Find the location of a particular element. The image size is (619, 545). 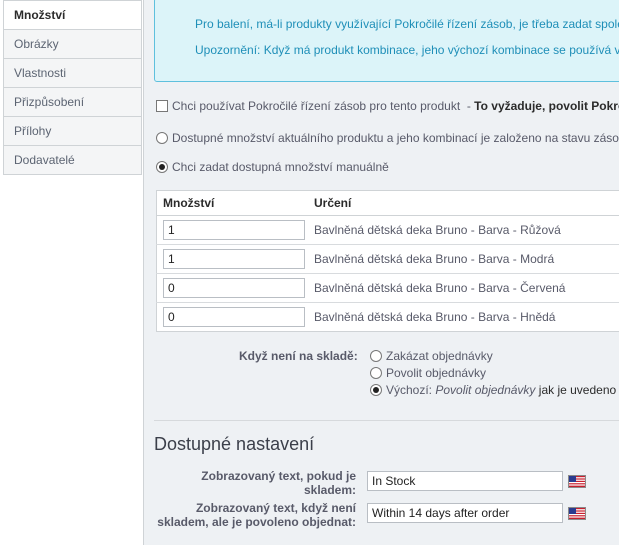

sidebar-item-customization: Přizpůsobení is located at coordinates (72, 102).